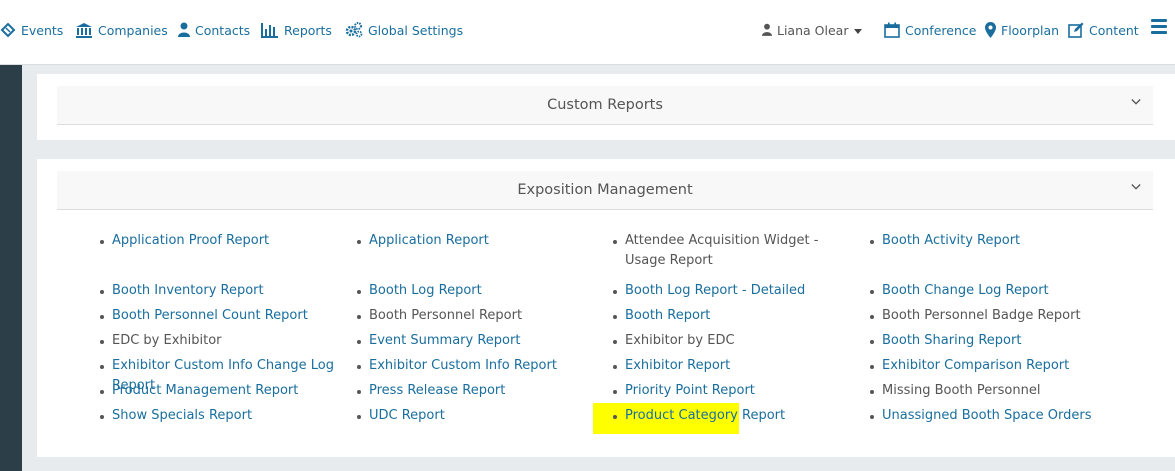 This screenshot has height=471, width=1175. I want to click on calendar-icon, so click(892, 30).